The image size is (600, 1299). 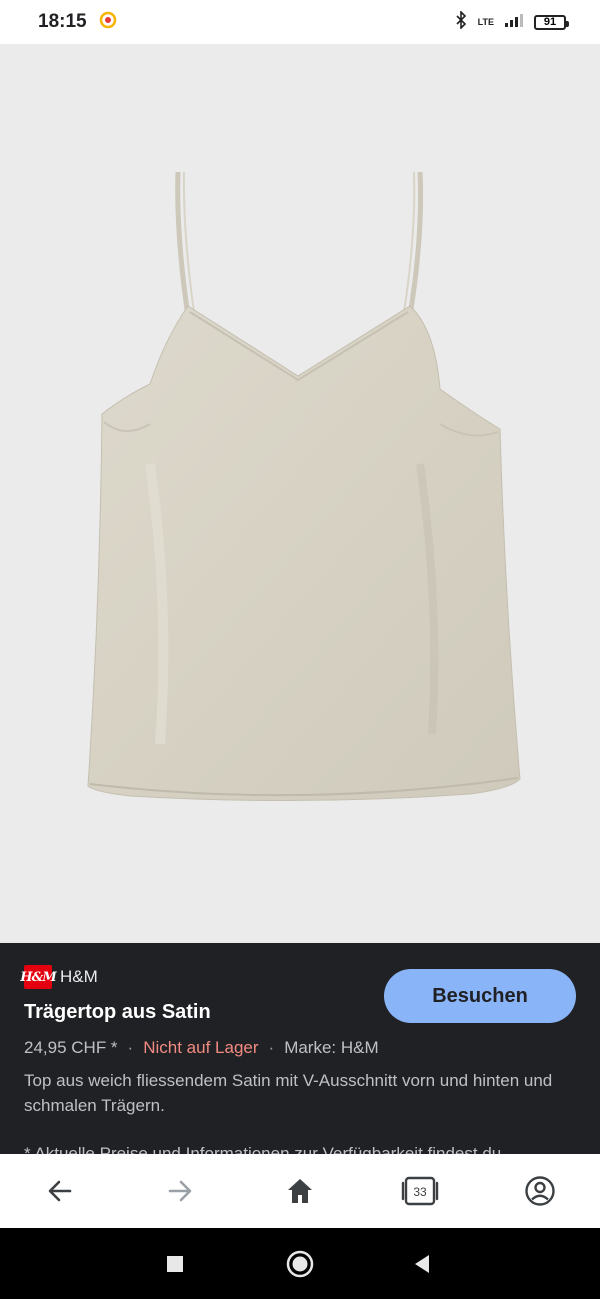 I want to click on arrow-left-icon, so click(x=60, y=1191).